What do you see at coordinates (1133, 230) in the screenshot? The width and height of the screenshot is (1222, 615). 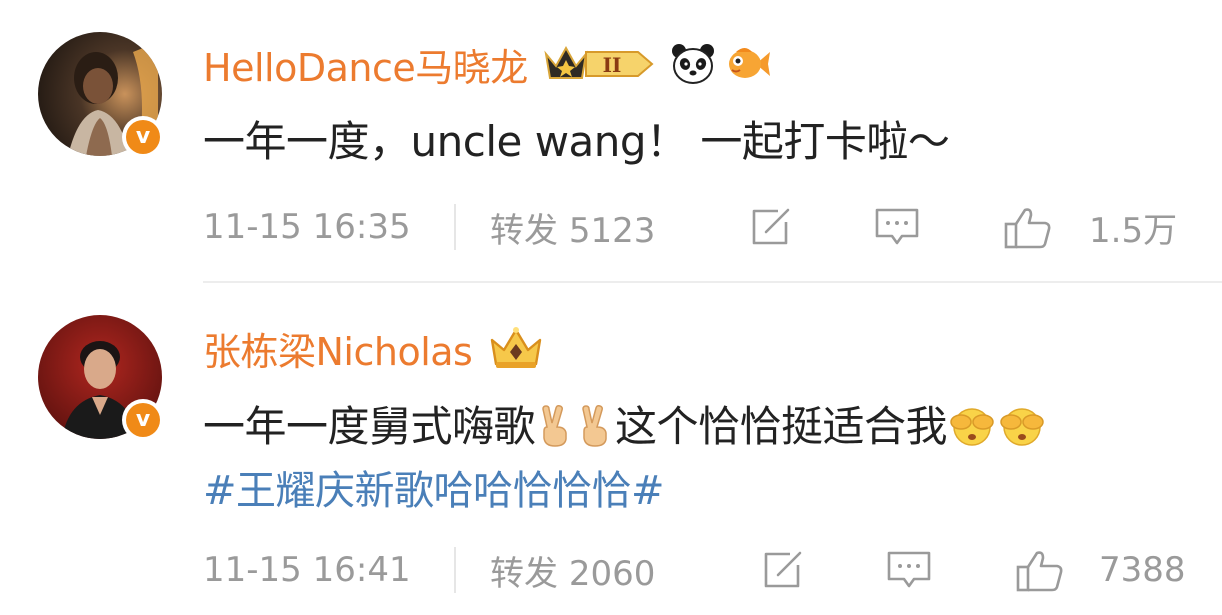 I see `like-count: 1.5万` at bounding box center [1133, 230].